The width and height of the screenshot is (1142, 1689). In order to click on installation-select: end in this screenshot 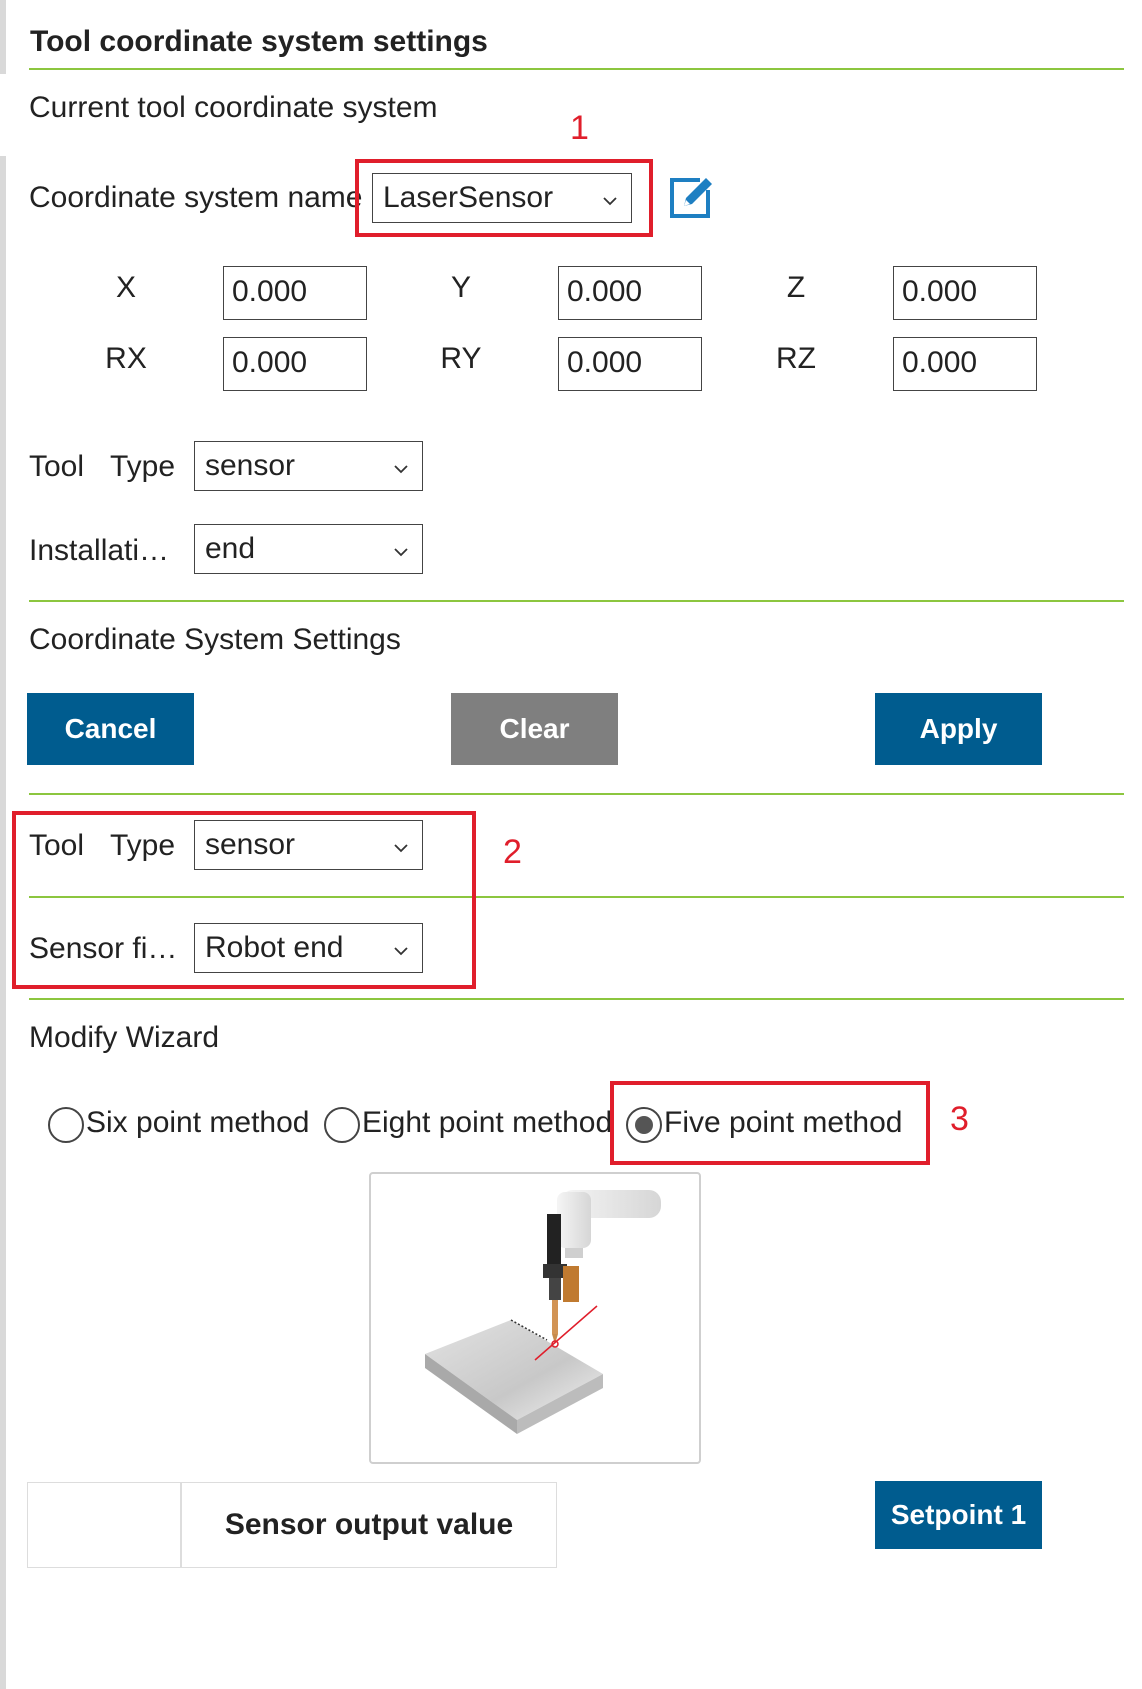, I will do `click(308, 549)`.